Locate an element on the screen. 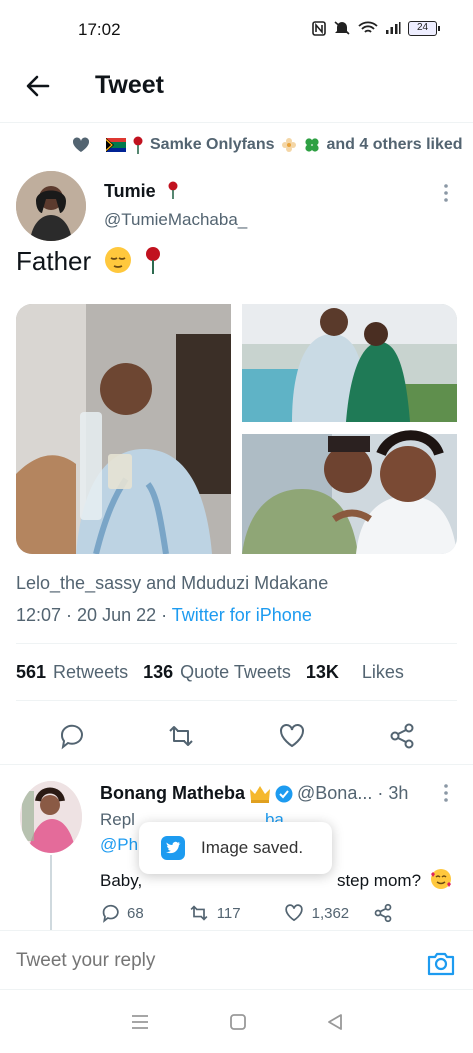 The width and height of the screenshot is (473, 1053). reply-like-button: 1,362 is located at coordinates (316, 913).